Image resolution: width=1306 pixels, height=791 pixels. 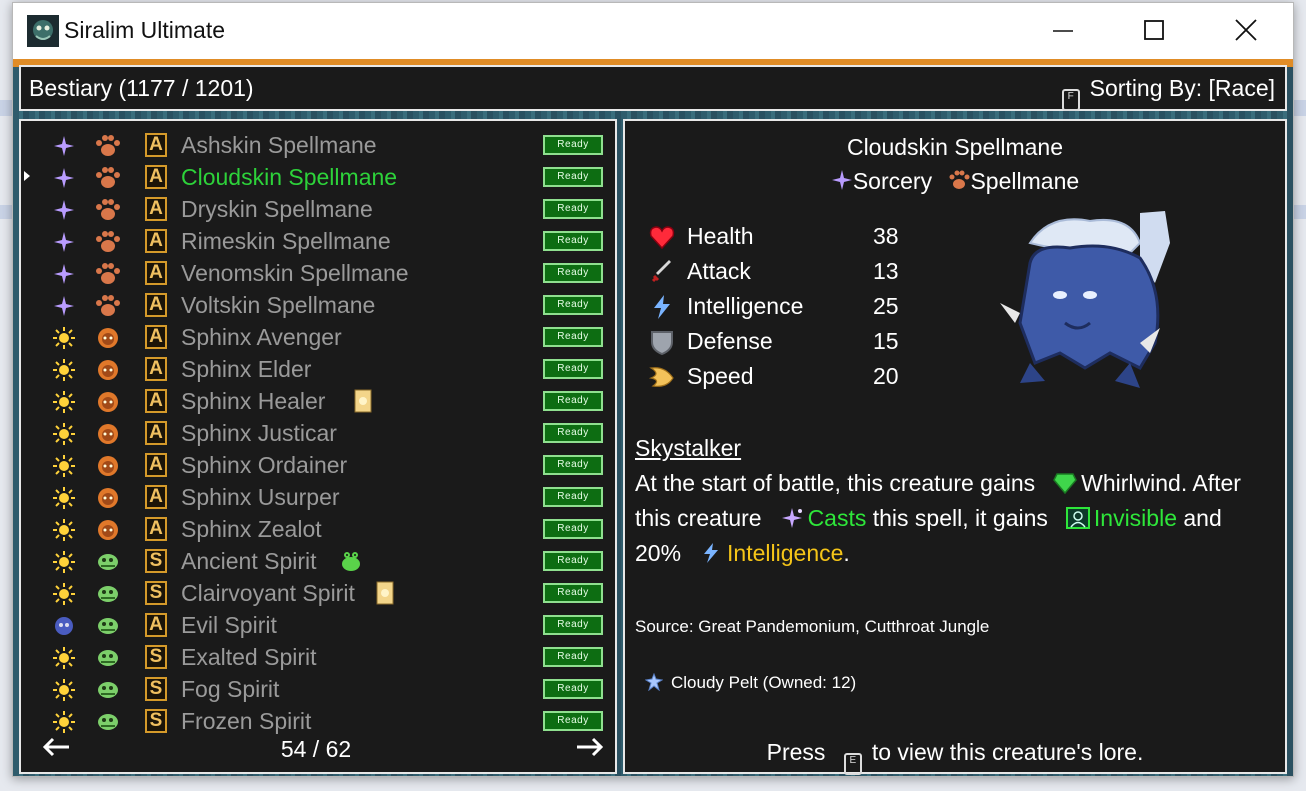 I want to click on window-title: Siralim Ultimate, so click(x=145, y=30).